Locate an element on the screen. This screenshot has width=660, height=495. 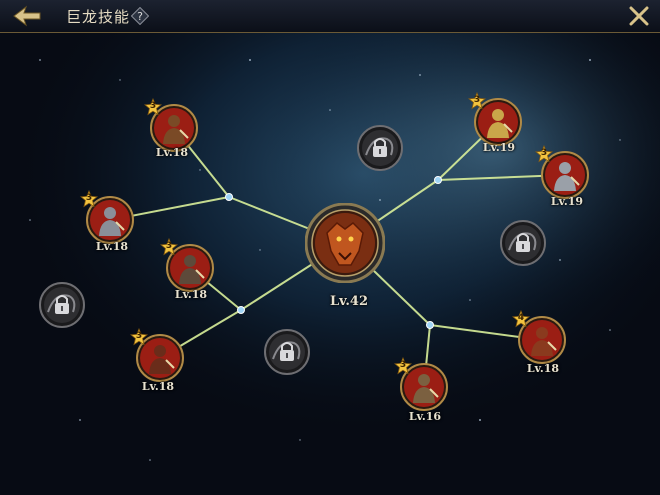
center-skill-level: Lv.42 is located at coordinates (348, 301).